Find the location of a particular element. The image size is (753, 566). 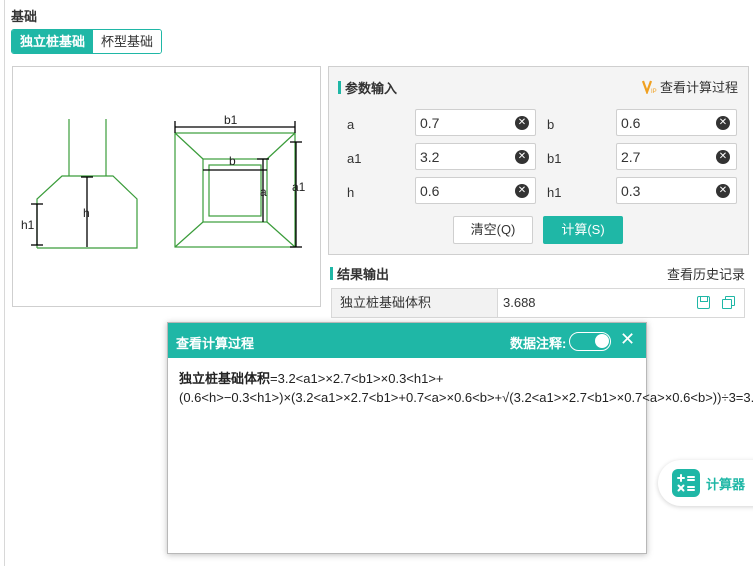

param-field-h: ✕ is located at coordinates (475, 190).